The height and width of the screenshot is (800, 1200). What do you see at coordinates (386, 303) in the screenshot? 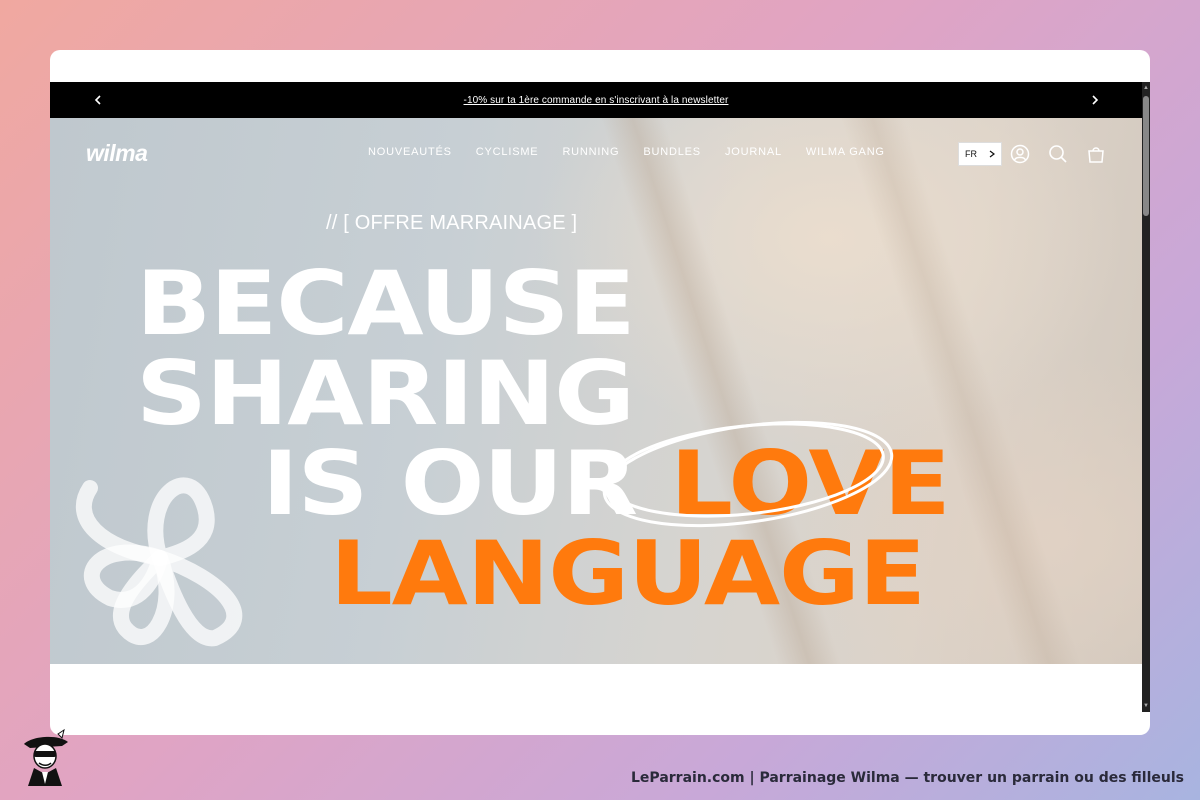
I see `hero-line-1: BECAUSE` at bounding box center [386, 303].